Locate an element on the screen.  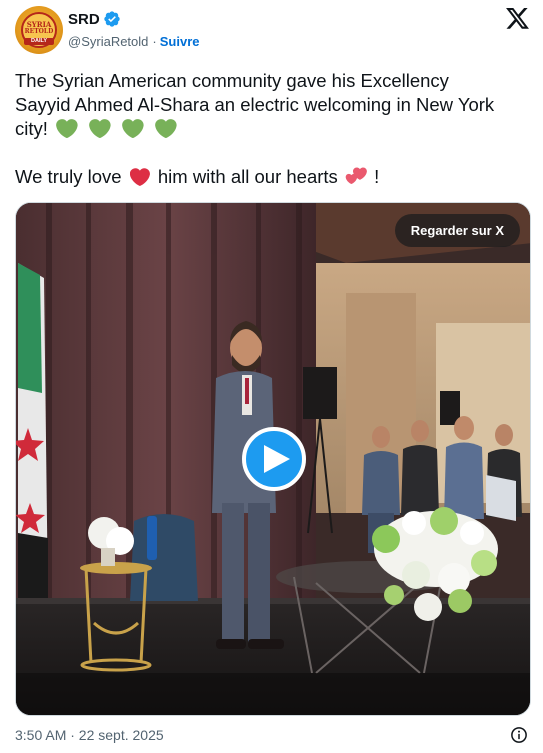
tweet-line-4-a: We truly love is located at coordinates (68, 176).